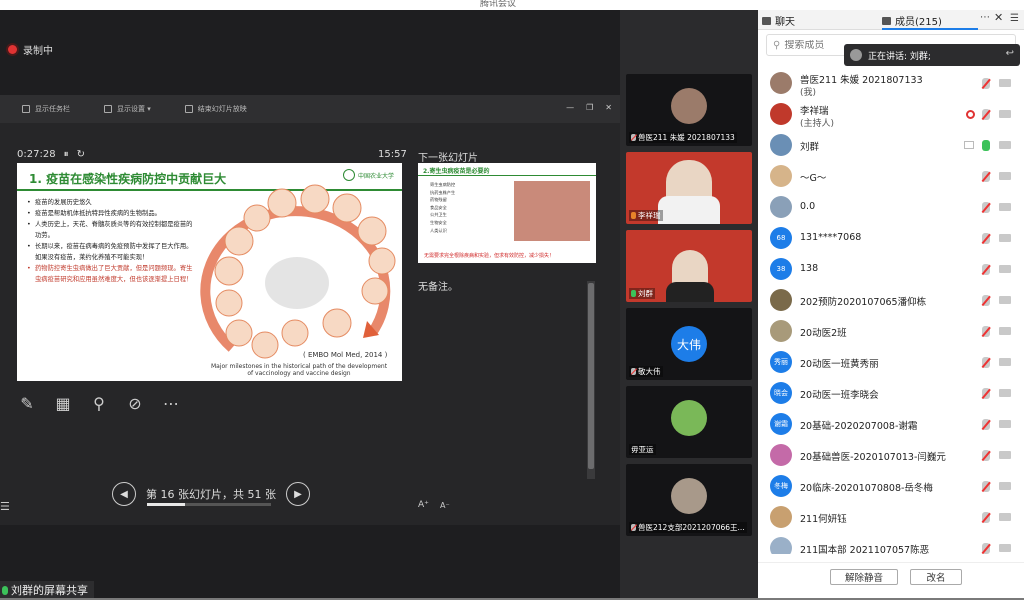 Image resolution: width=1024 pixels, height=600 pixels. I want to click on next-slide-title: 2.寄生虫病疫苗是必要的, so click(456, 171).